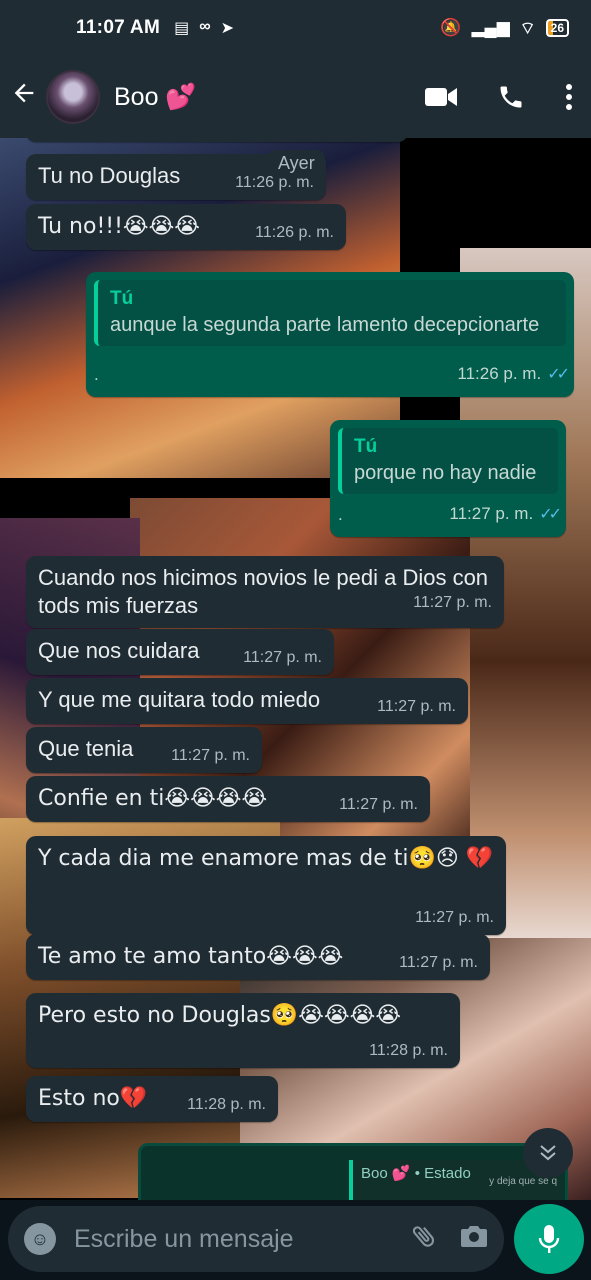 The height and width of the screenshot is (1280, 591). I want to click on video-call-icon, so click(441, 97).